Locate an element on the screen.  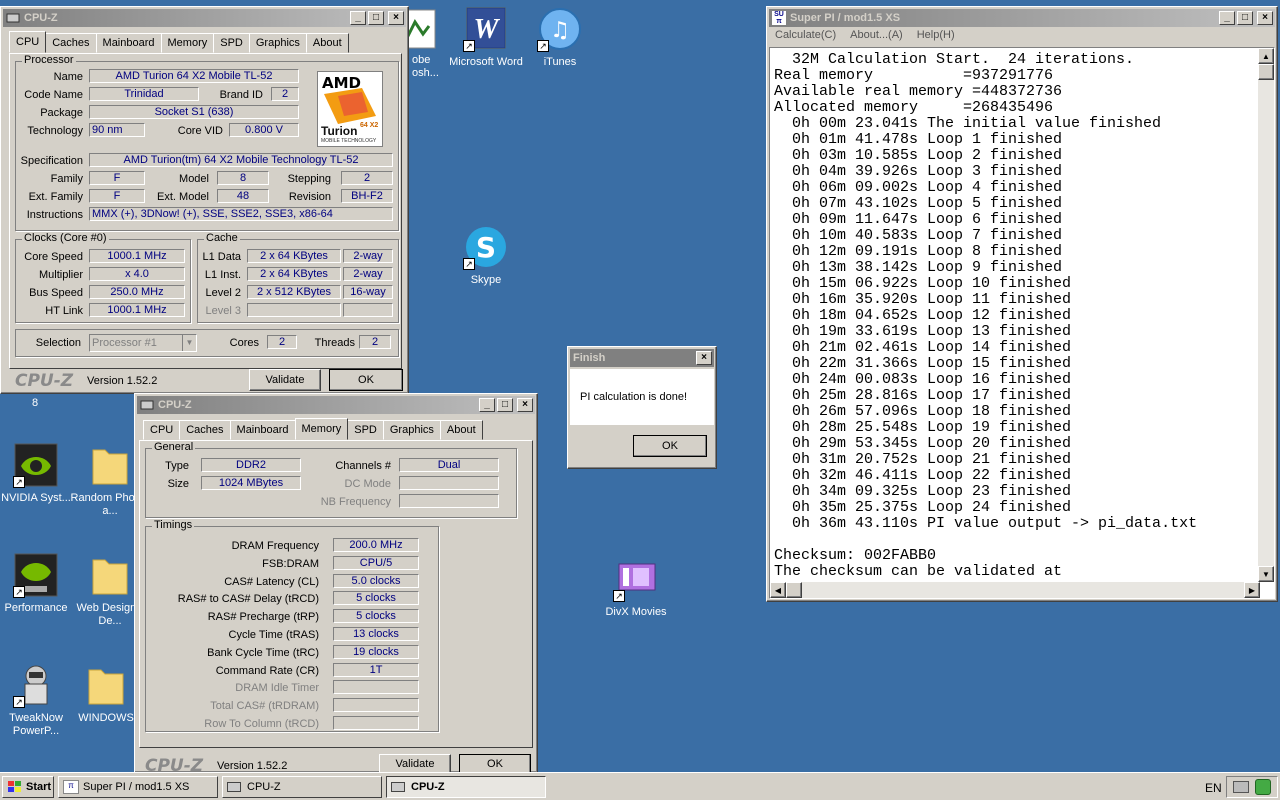
scroll-left-button: ◀ is located at coordinates (778, 590).